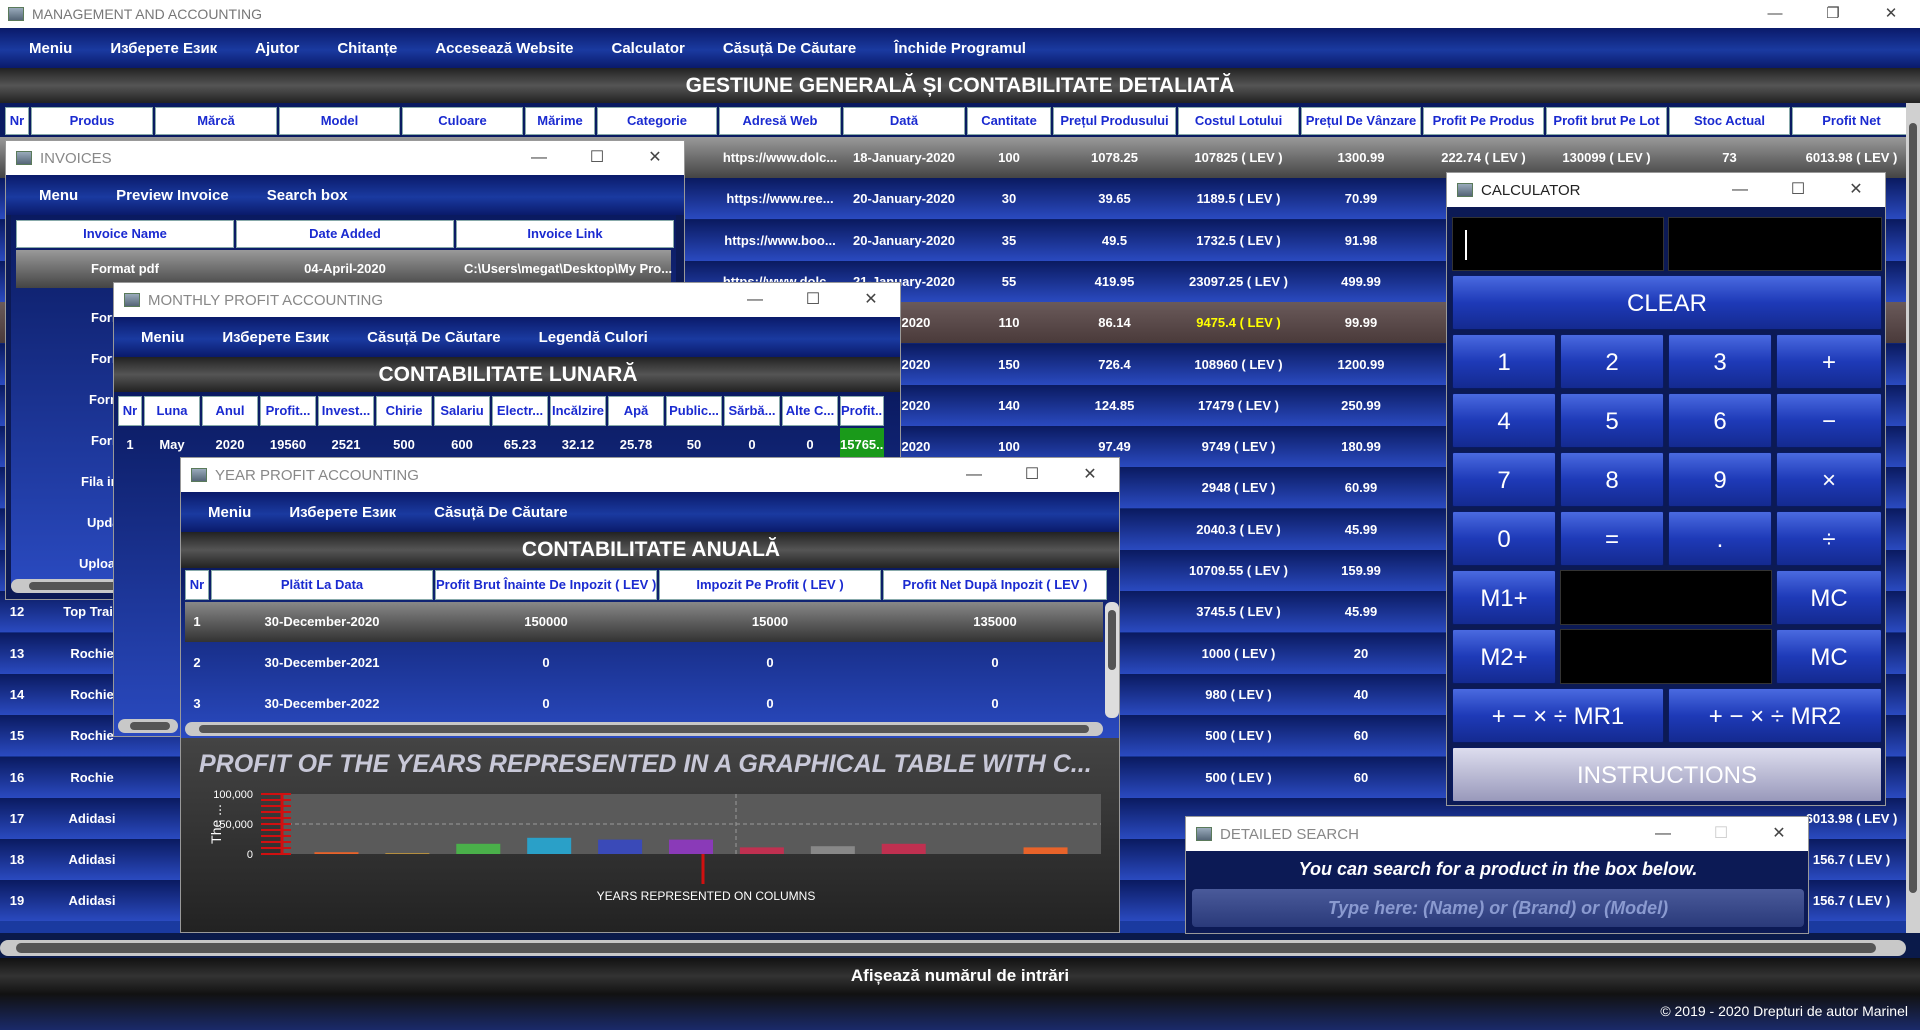  What do you see at coordinates (647, 48) in the screenshot?
I see `menu-calculator: Calculator` at bounding box center [647, 48].